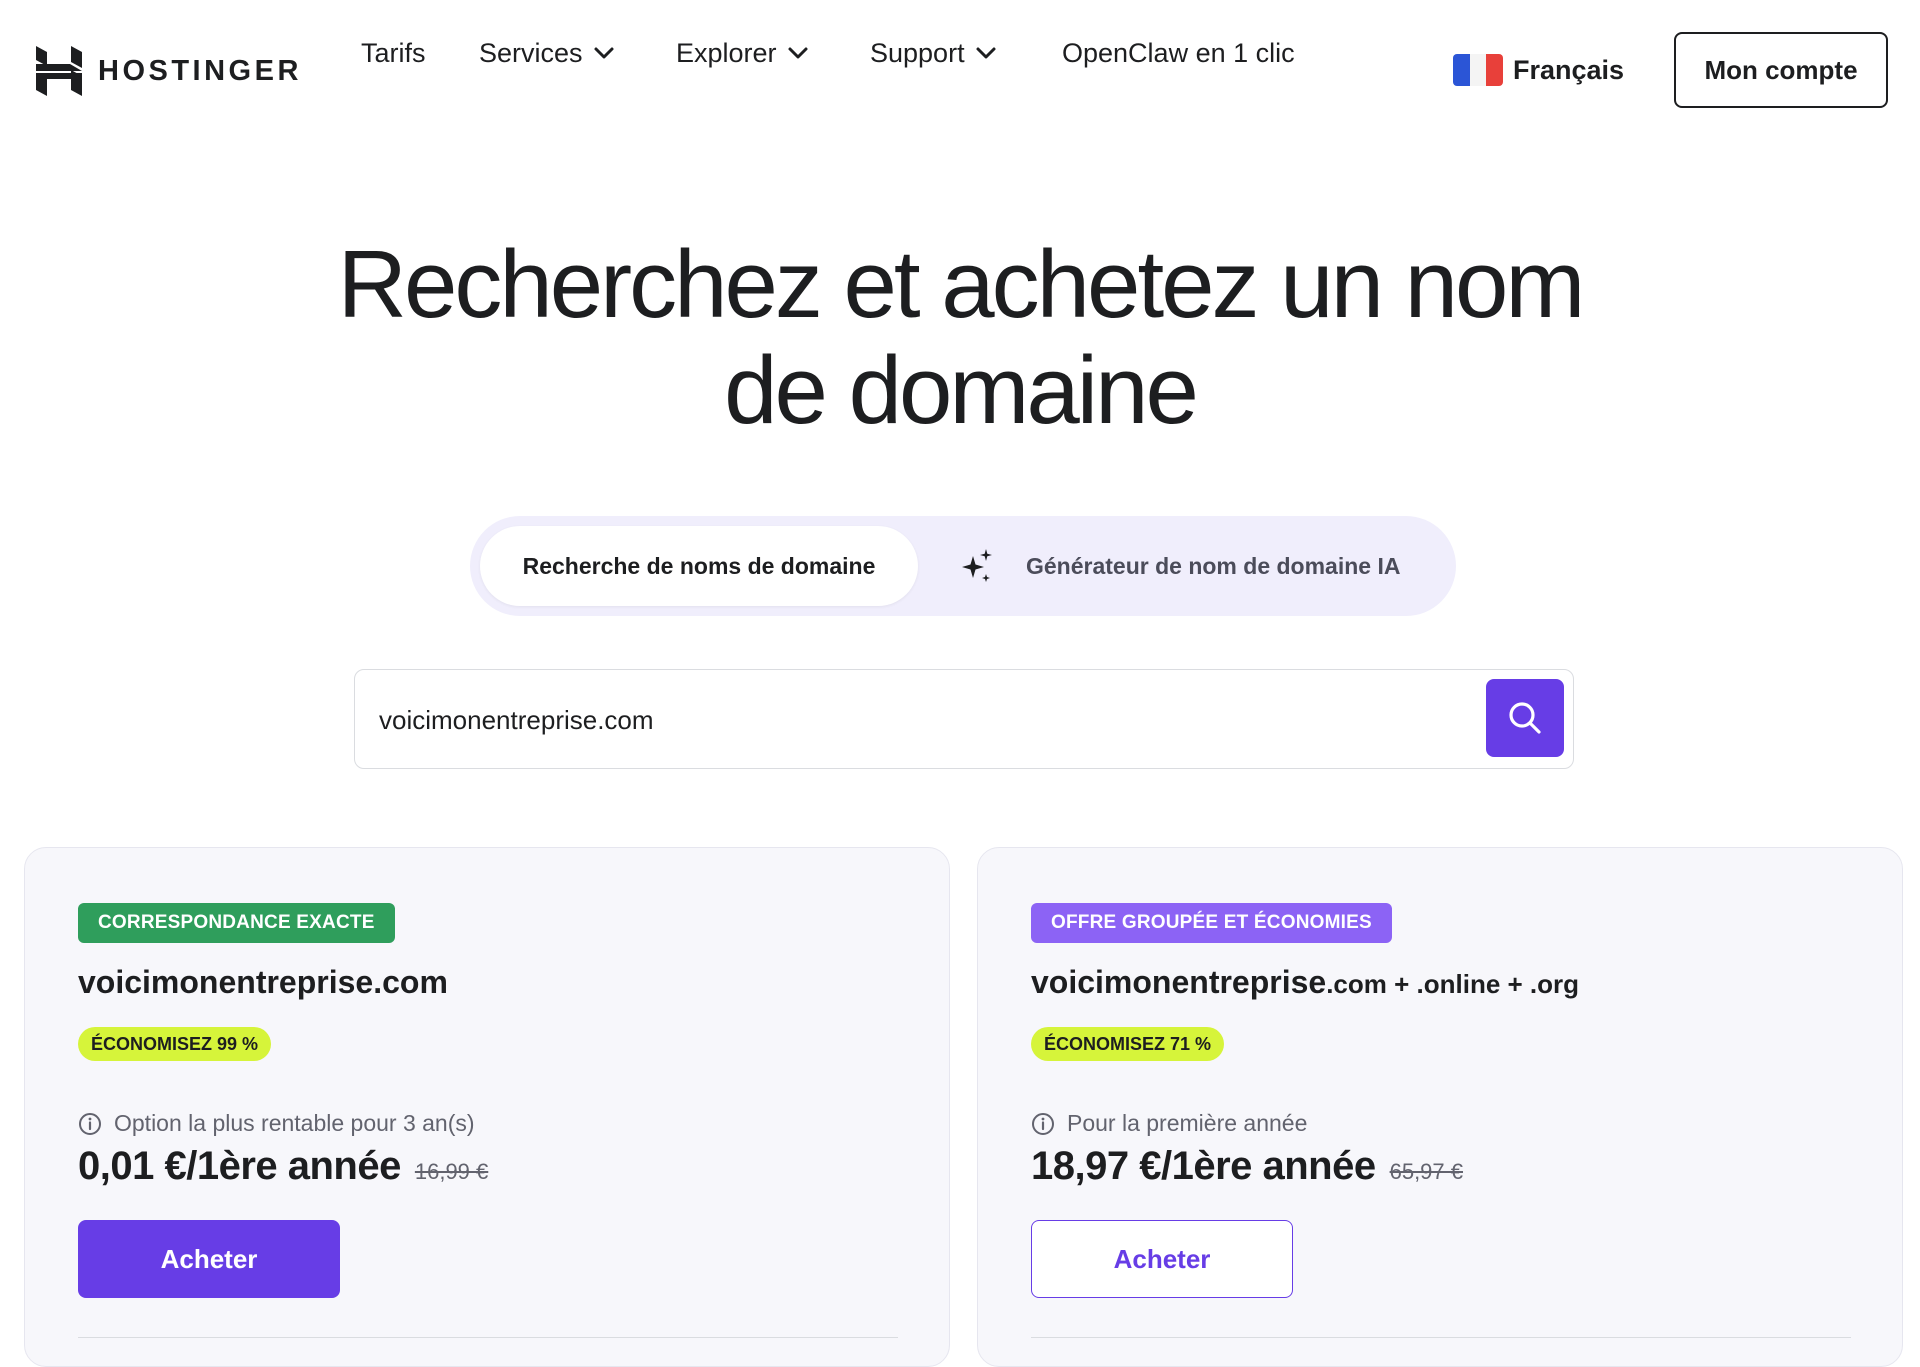 The image size is (1920, 1367). Describe the element at coordinates (1781, 70) in the screenshot. I see `my-account-button: Mon compte` at that location.